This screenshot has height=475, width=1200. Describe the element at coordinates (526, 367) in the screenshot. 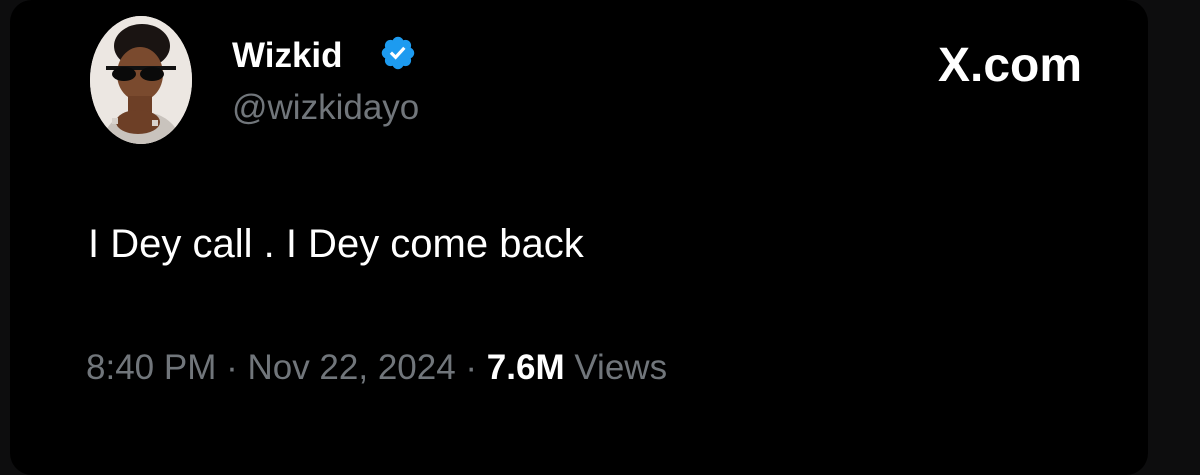

I see `views-count: 7.6M` at that location.